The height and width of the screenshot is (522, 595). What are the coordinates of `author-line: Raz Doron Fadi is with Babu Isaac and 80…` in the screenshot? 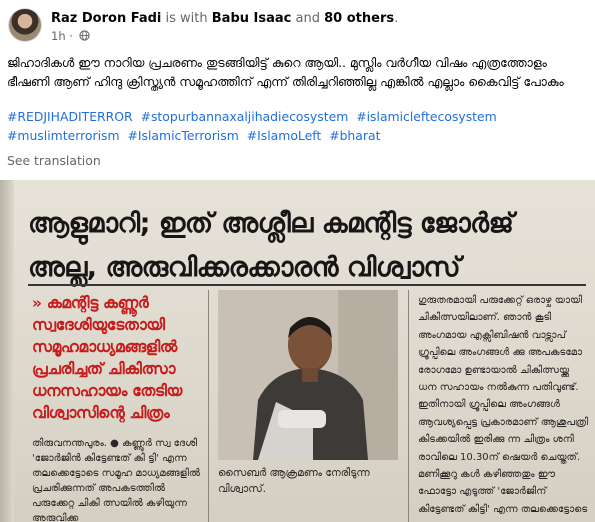 It's located at (224, 18).